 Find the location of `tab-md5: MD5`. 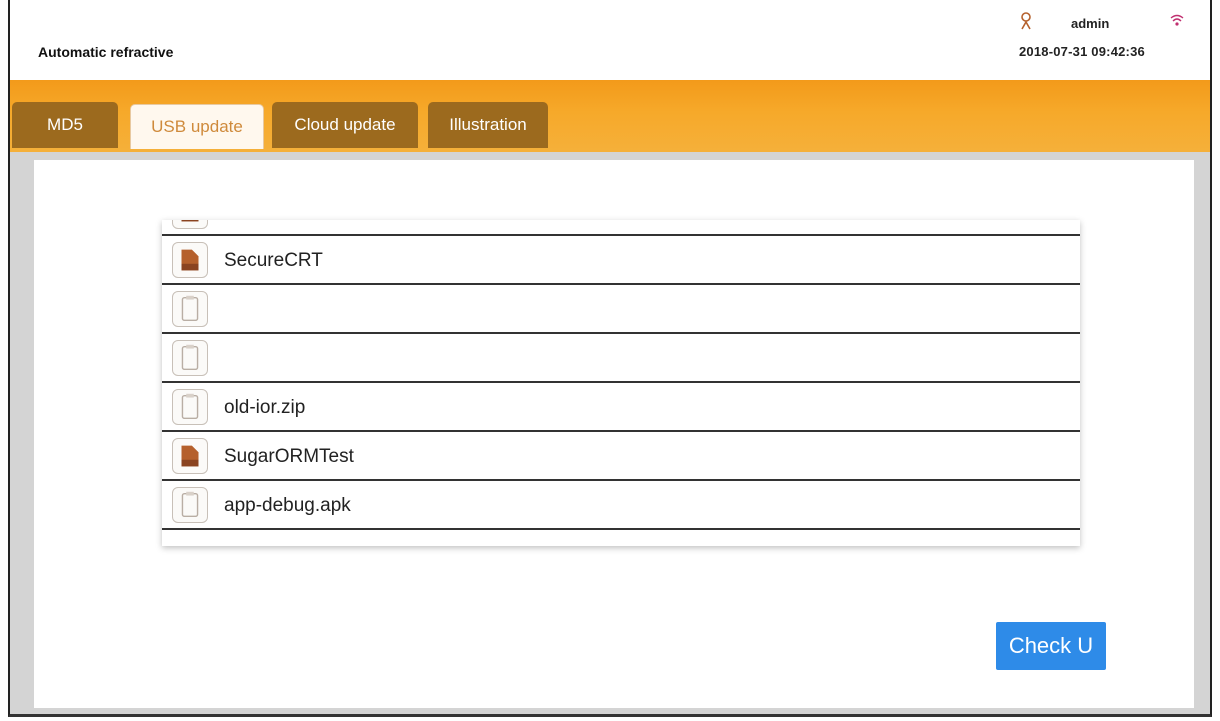

tab-md5: MD5 is located at coordinates (65, 125).